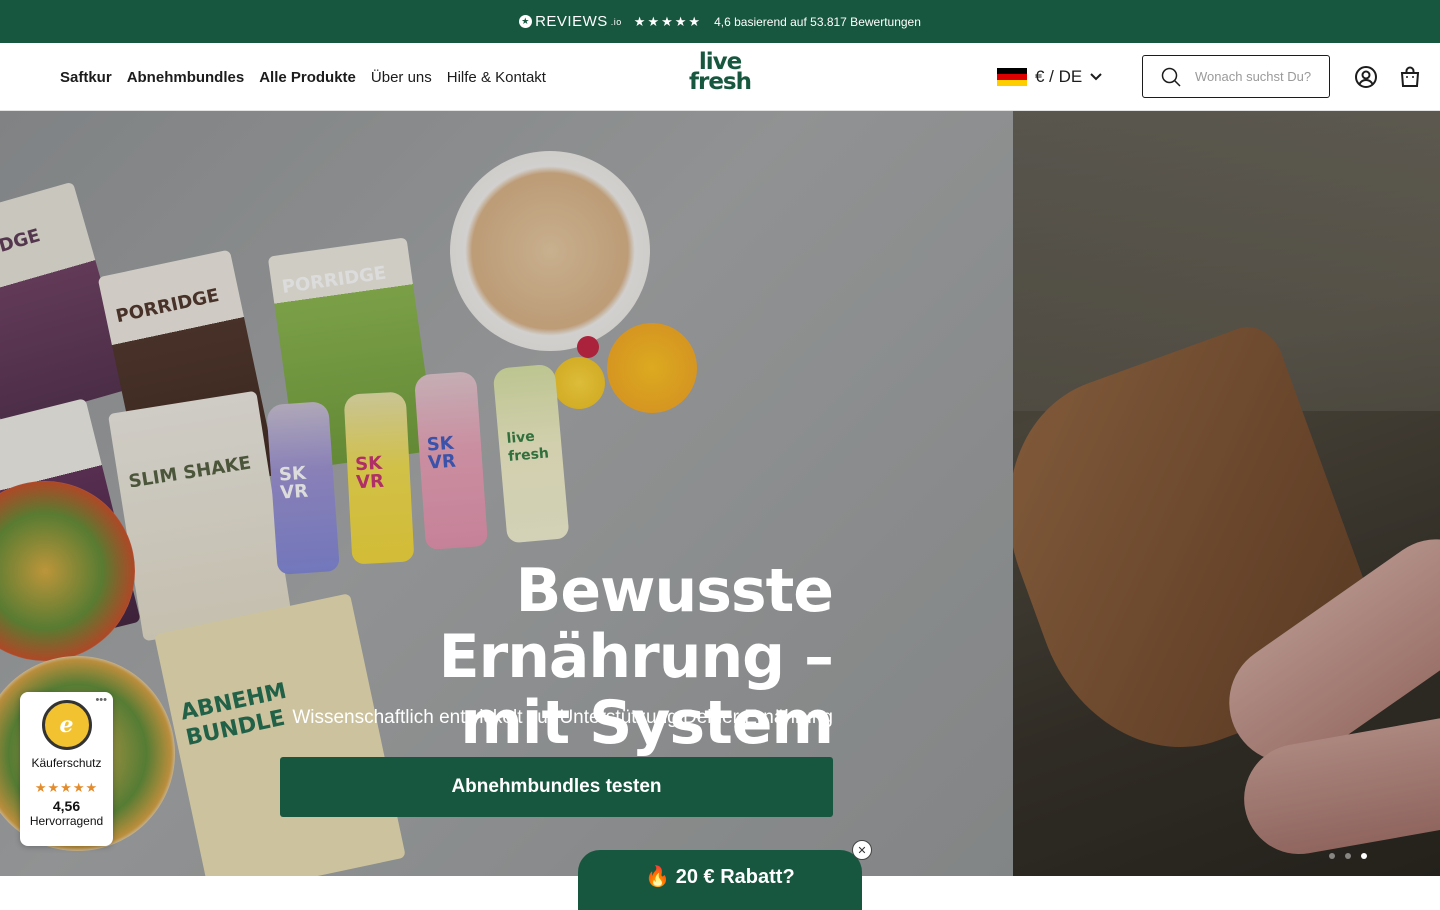 The width and height of the screenshot is (1440, 910). Describe the element at coordinates (401, 77) in the screenshot. I see `nav-ueber-uns: Über uns` at that location.